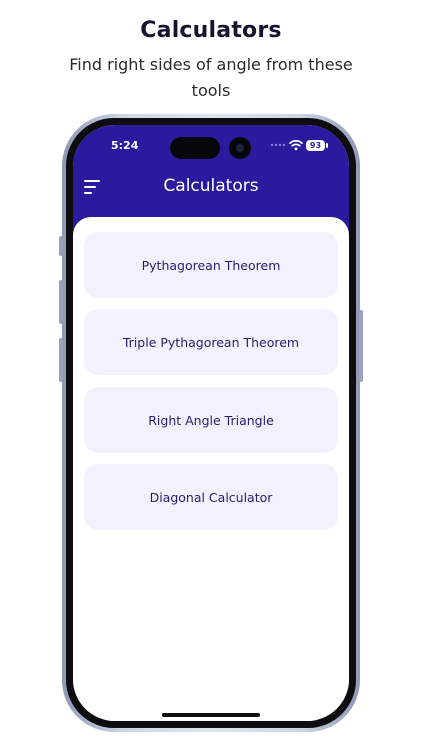 Image resolution: width=422 pixels, height=750 pixels. I want to click on pythagorean-theorem-card: Pythagorean Theorem, so click(211, 265).